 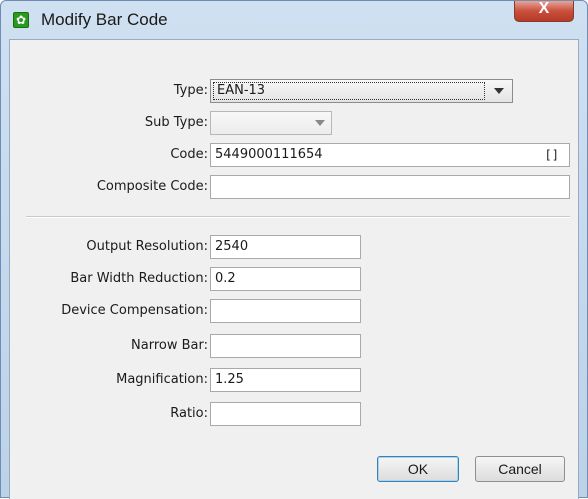 I want to click on sub-type-label: Sub Type:, so click(x=176, y=122).